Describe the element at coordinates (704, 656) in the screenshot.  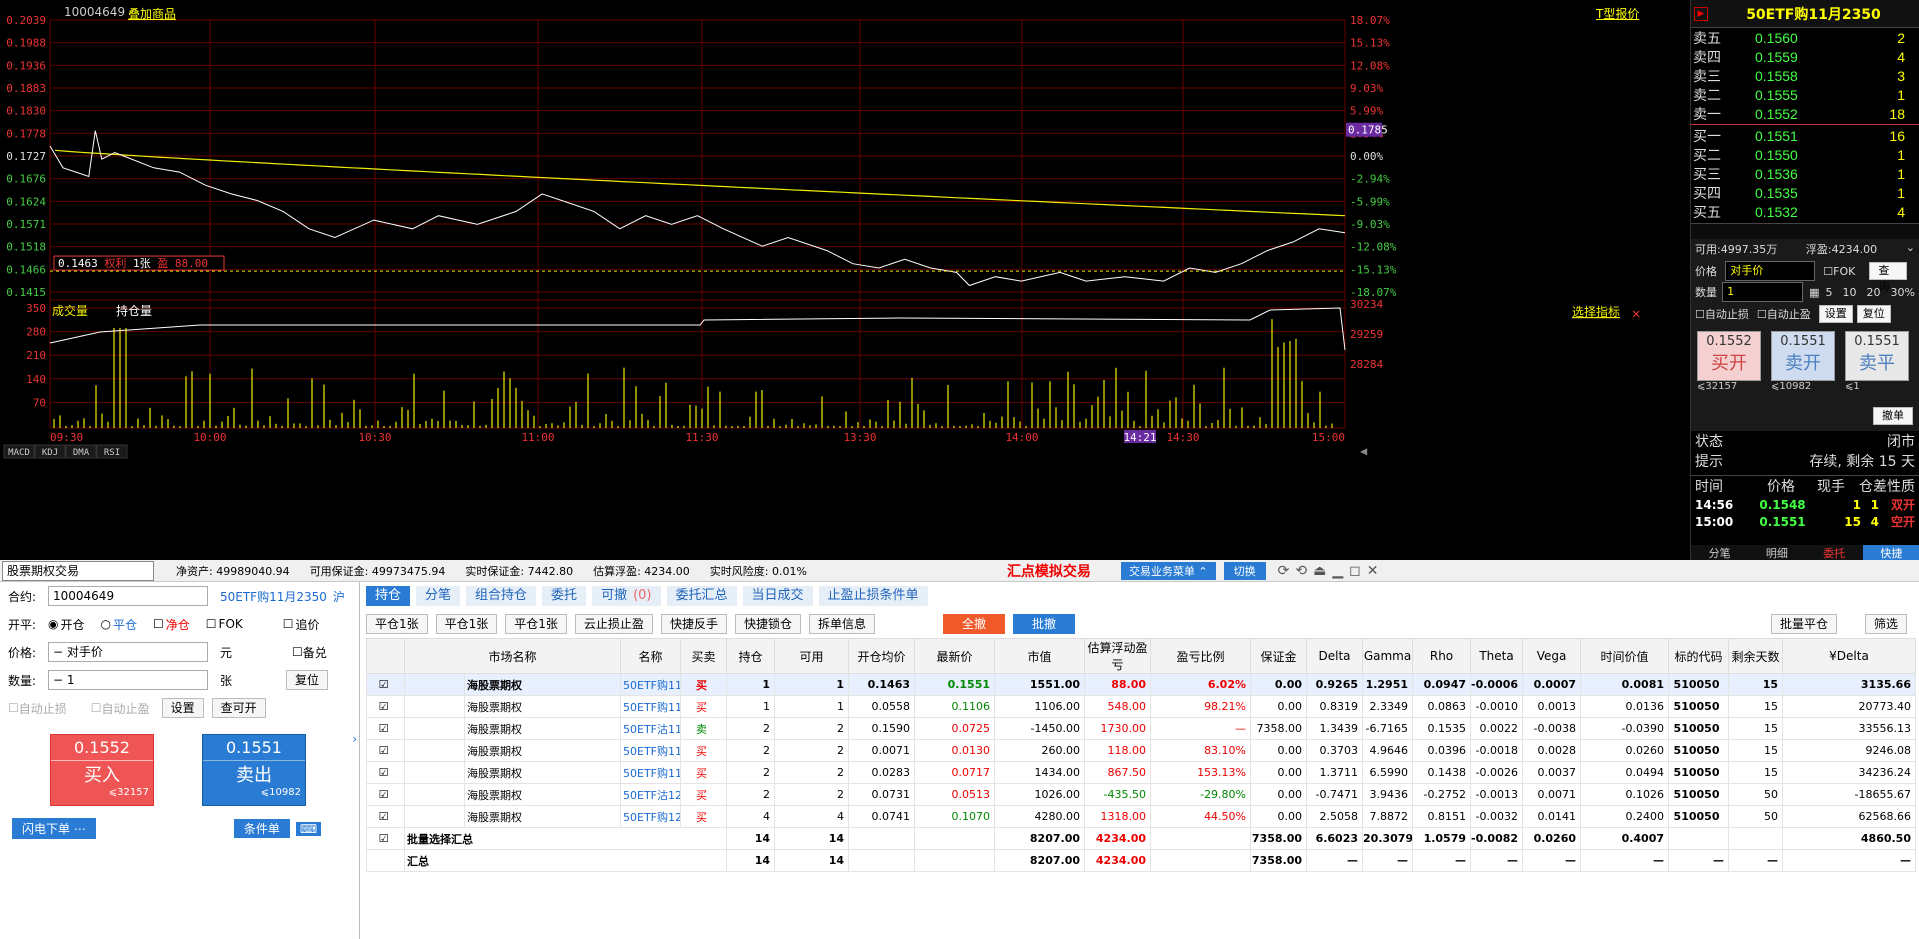
I see `table-header: 买卖` at that location.